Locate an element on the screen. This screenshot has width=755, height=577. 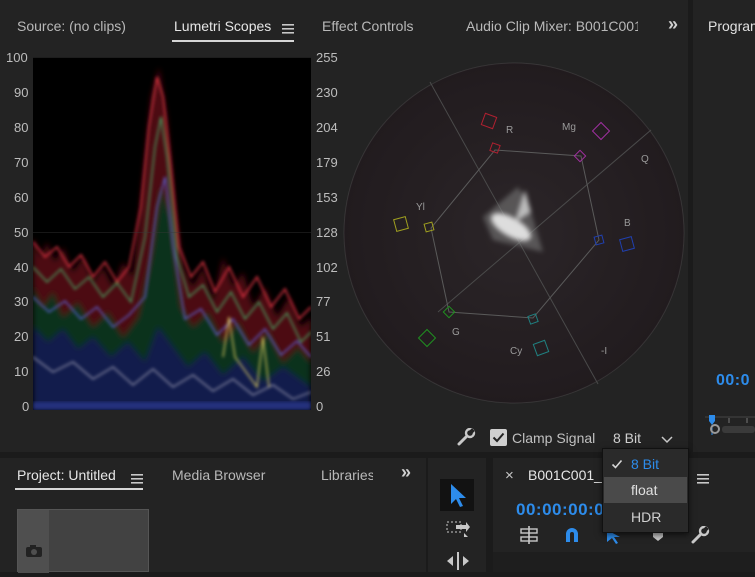
timeline-settings-wrench-icon is located at coordinates (700, 537).